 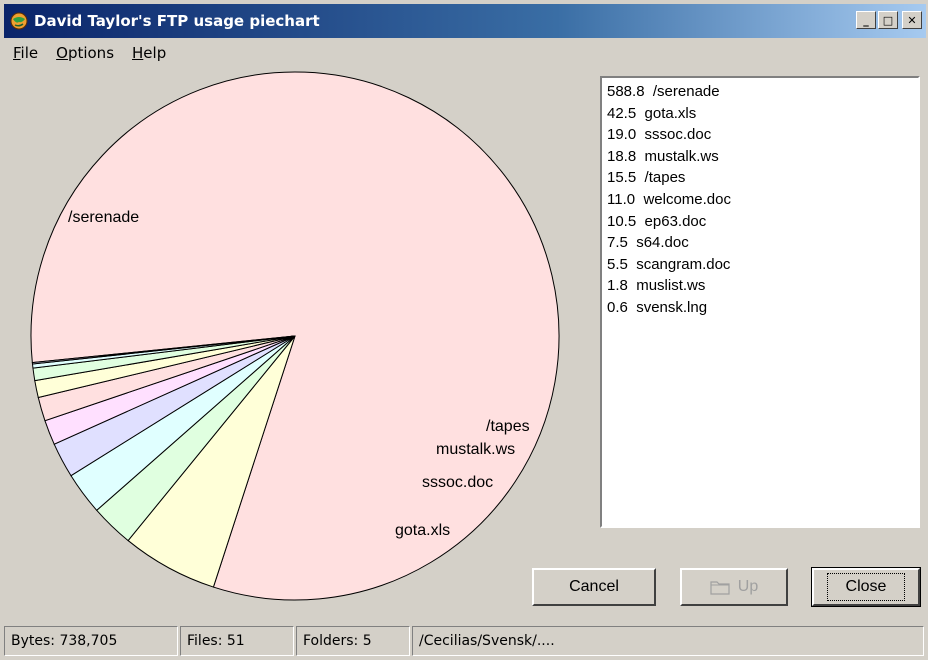 I want to click on menu-file: File, so click(x=25, y=53).